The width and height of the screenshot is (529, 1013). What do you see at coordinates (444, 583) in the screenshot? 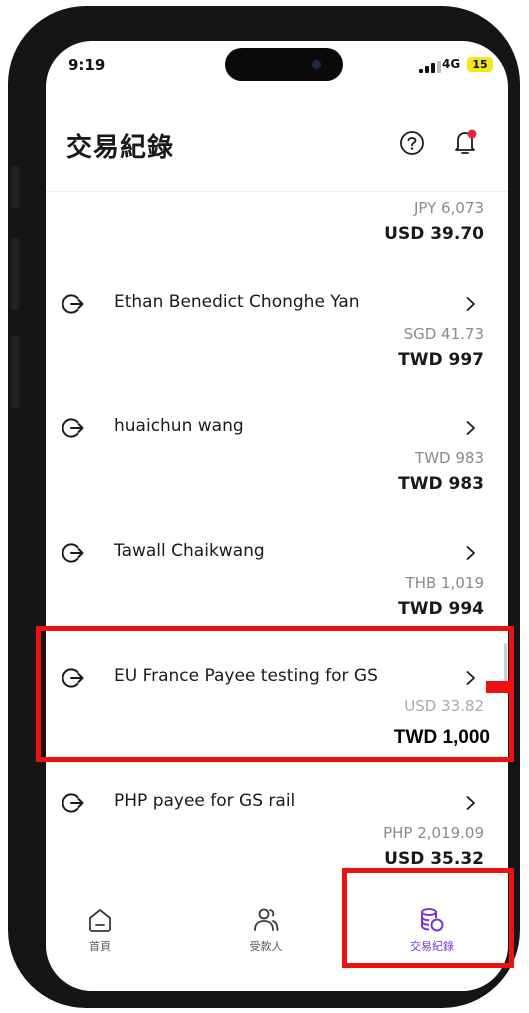
I see `foreign-amount: THB 1,019` at bounding box center [444, 583].